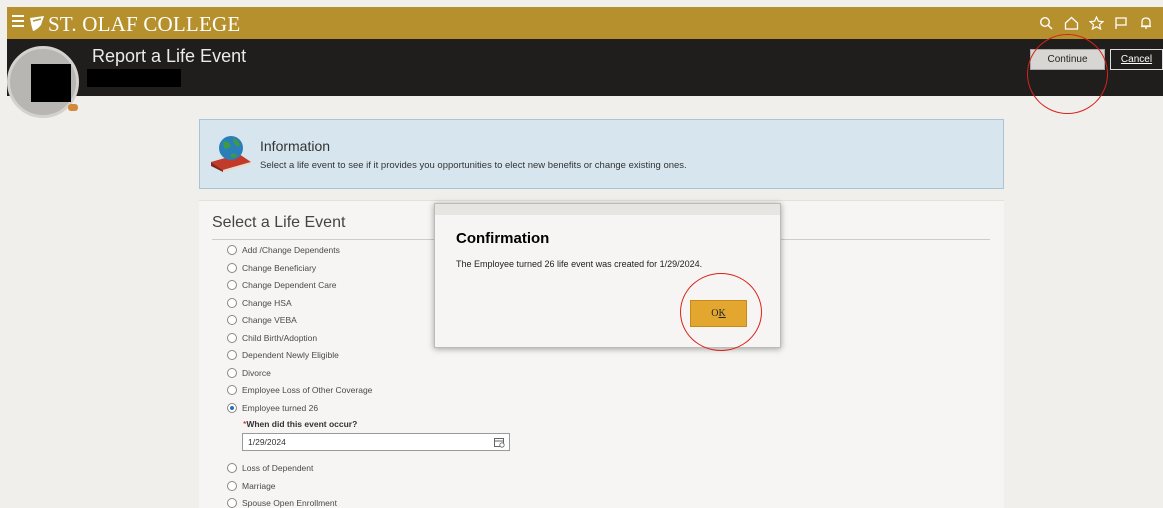 The height and width of the screenshot is (508, 1163). What do you see at coordinates (267, 303) in the screenshot?
I see `option-label: Change HSA` at bounding box center [267, 303].